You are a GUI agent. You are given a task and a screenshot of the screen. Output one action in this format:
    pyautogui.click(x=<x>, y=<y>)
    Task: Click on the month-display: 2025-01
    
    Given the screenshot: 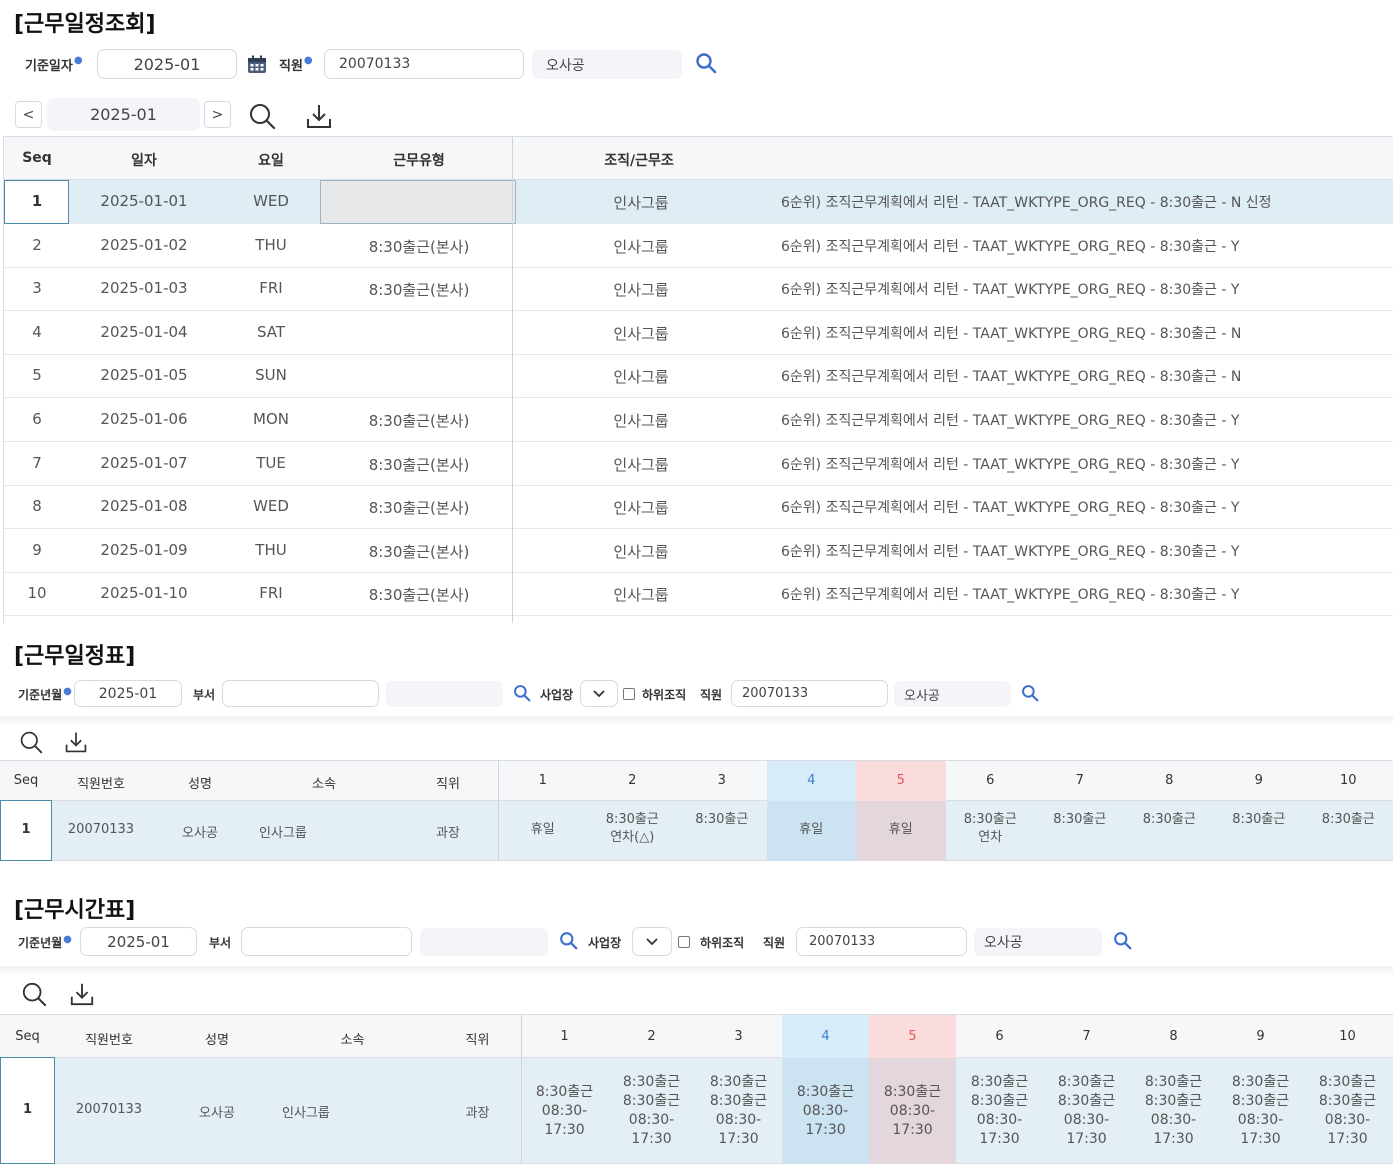 What is the action you would take?
    pyautogui.click(x=123, y=114)
    